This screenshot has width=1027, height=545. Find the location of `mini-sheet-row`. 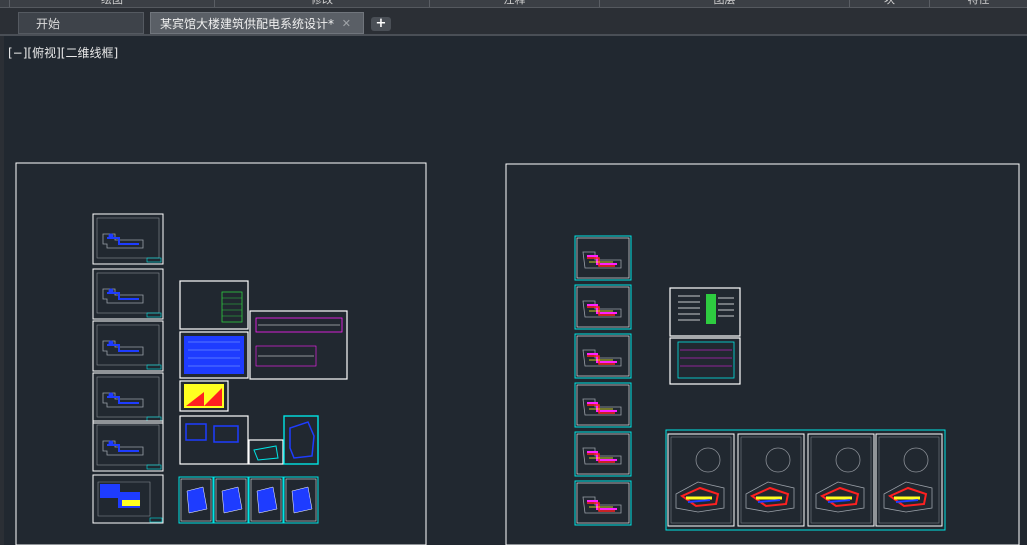

mini-sheet-row is located at coordinates (248, 500).